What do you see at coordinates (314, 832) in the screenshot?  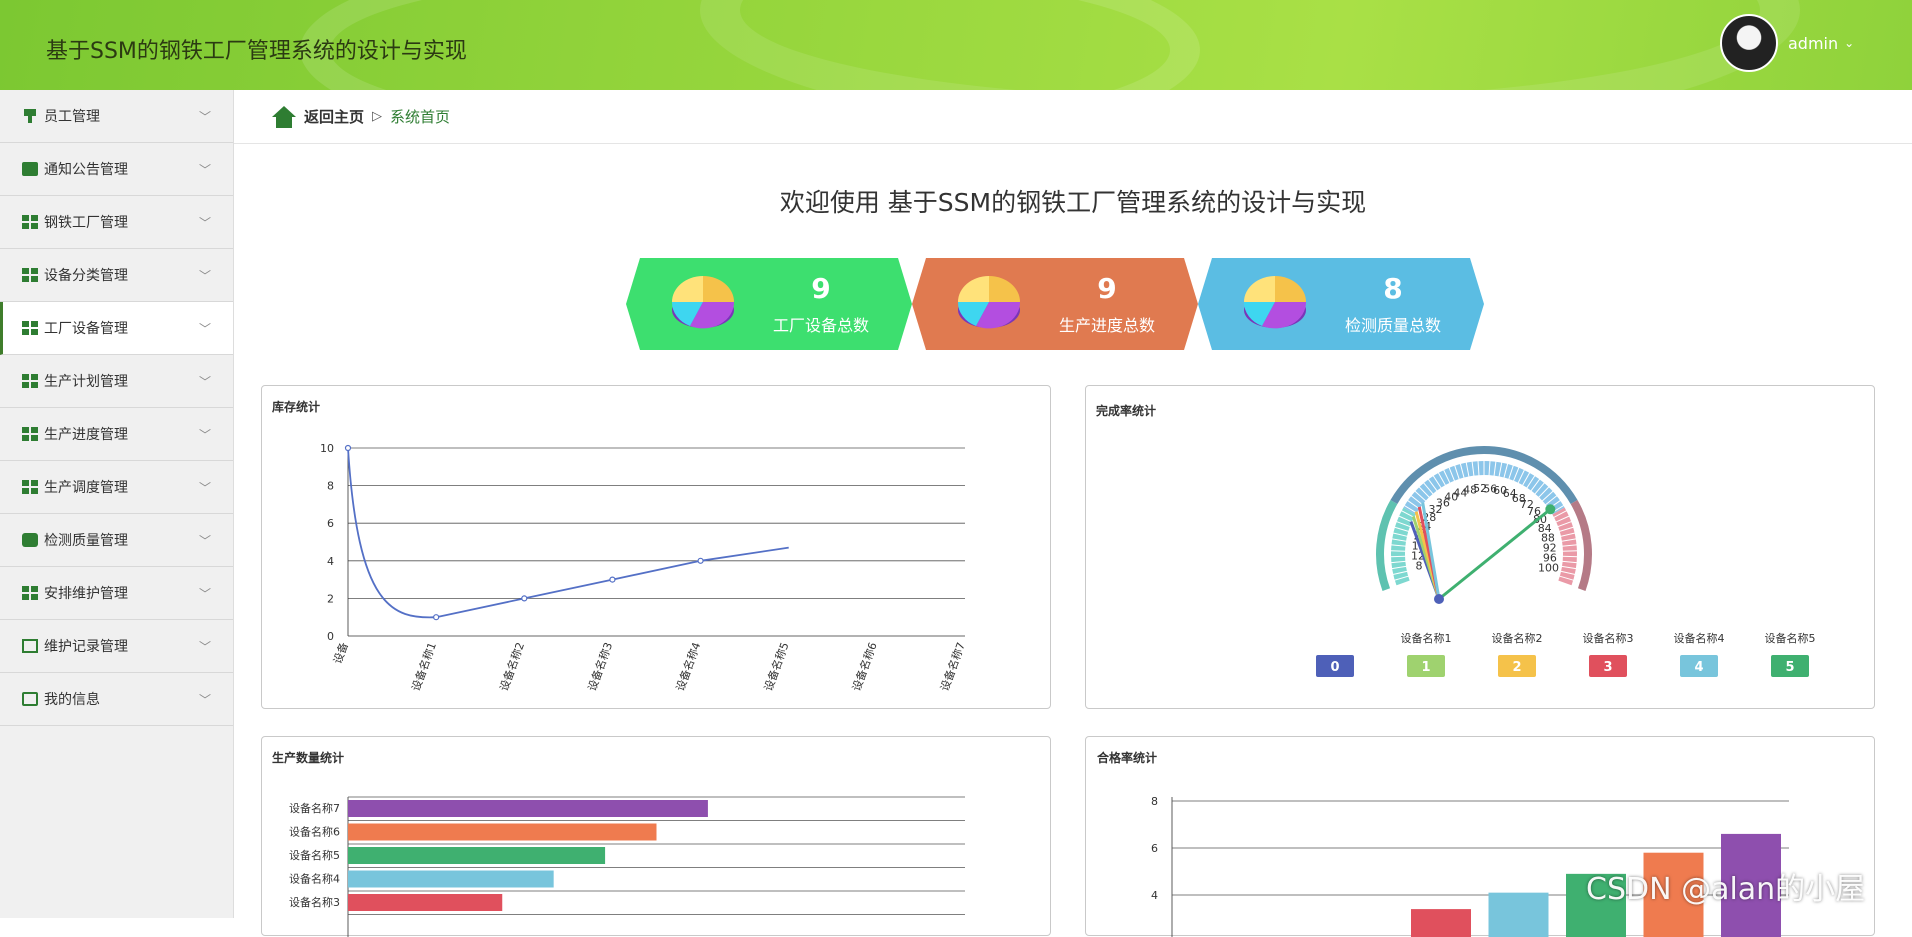 I see `y-tick-label: 设备名称6` at bounding box center [314, 832].